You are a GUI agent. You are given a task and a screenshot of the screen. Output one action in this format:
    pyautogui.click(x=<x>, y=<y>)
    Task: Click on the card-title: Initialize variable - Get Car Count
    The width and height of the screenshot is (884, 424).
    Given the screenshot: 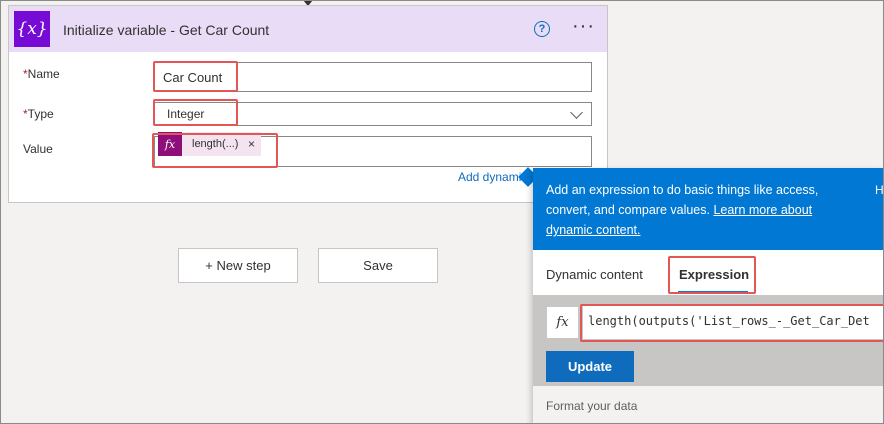 What is the action you would take?
    pyautogui.click(x=166, y=30)
    